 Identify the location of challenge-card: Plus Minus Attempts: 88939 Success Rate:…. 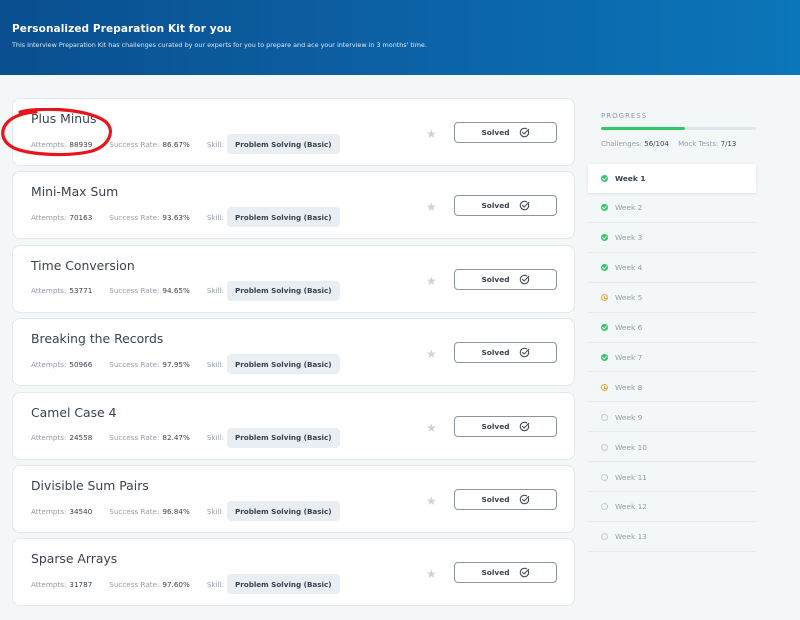
(293, 132).